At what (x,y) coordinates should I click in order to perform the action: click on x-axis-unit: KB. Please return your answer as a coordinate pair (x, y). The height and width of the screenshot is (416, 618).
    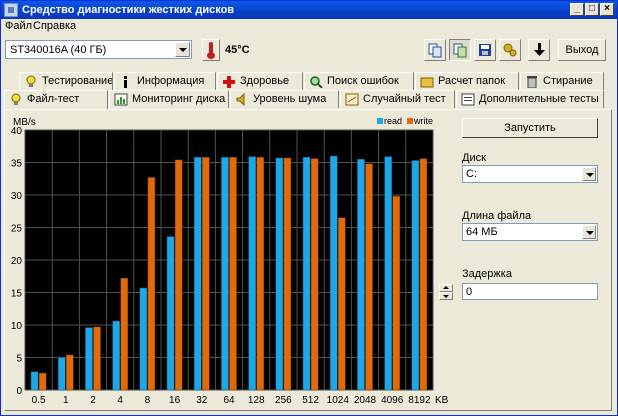
    Looking at the image, I should click on (442, 400).